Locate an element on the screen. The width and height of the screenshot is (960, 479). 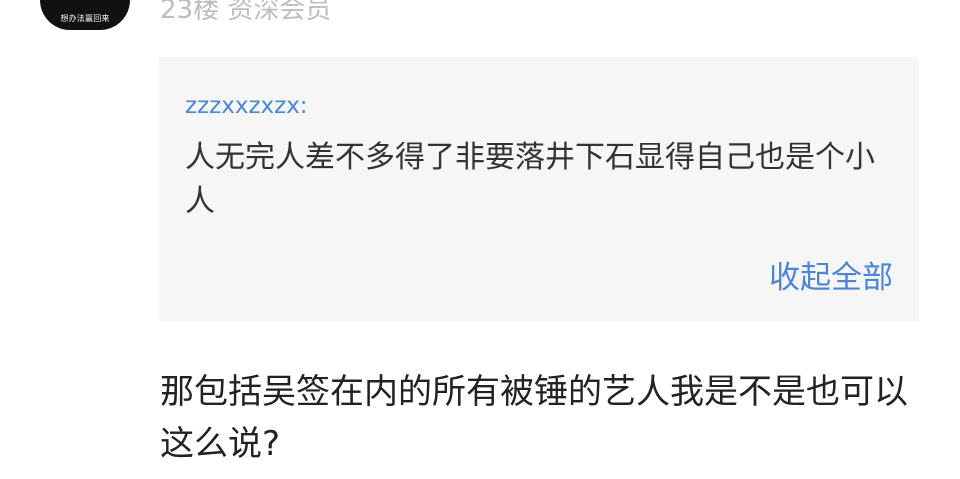
user-avatar: 想办法赢回来 is located at coordinates (85, 15).